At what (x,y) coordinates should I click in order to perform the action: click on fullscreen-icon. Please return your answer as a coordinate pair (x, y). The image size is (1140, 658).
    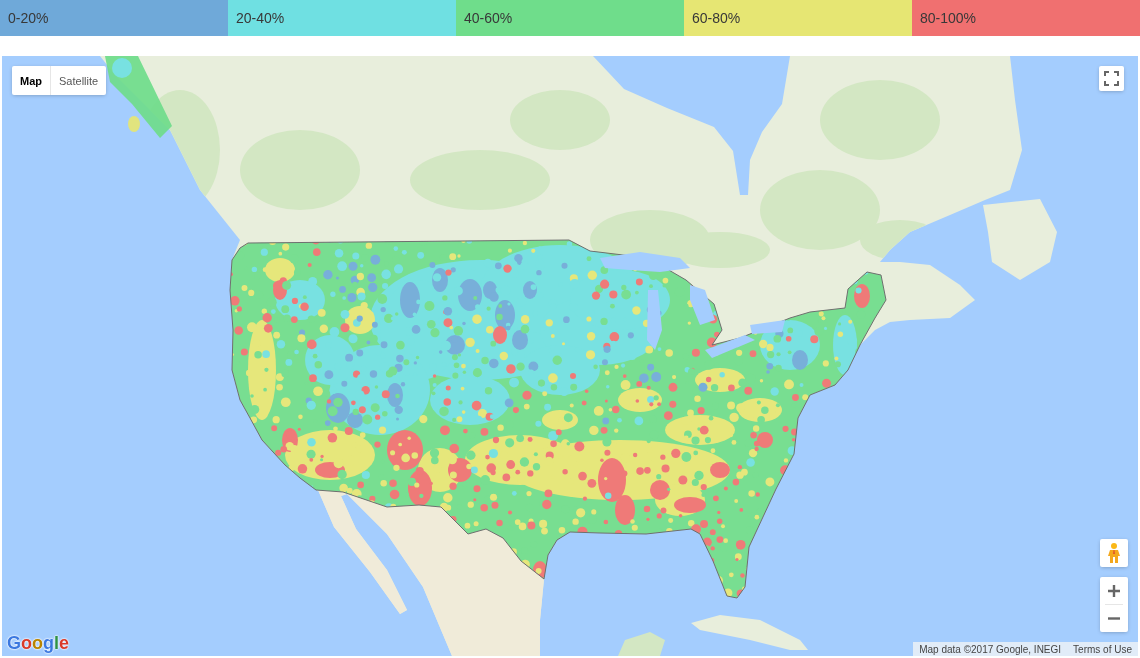
    Looking at the image, I should click on (1111, 78).